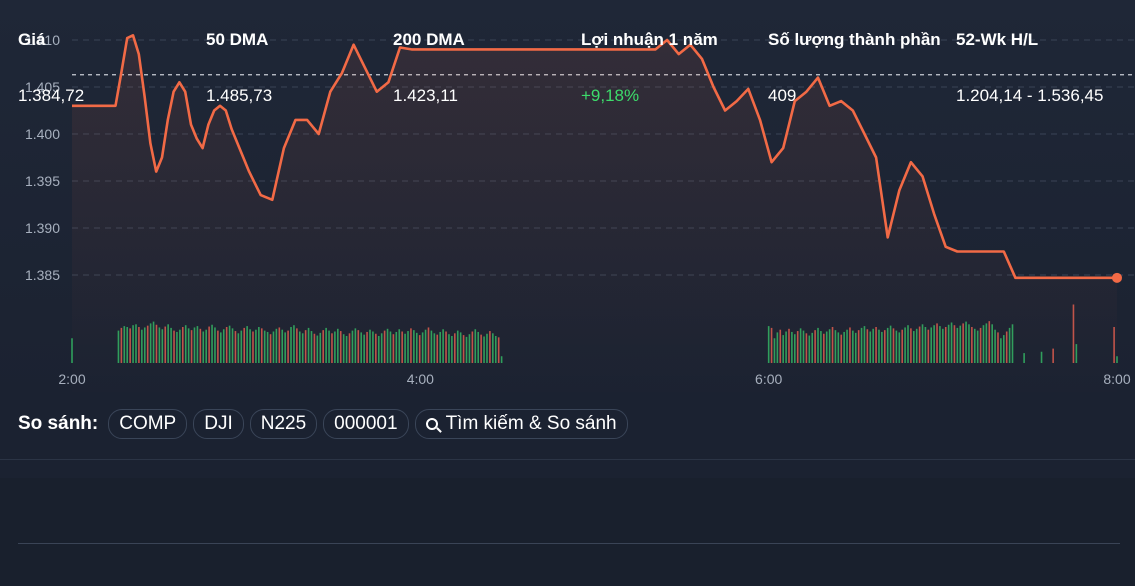 The image size is (1135, 586). I want to click on stat-value-1y-return: +9,18%, so click(610, 95).